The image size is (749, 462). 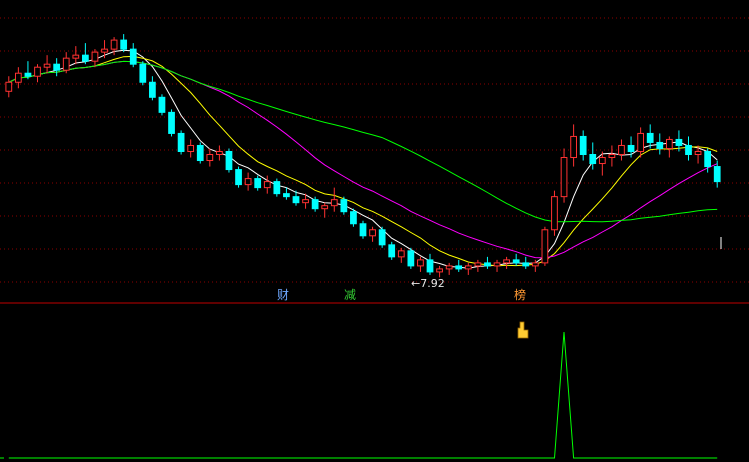 I want to click on low-price-label: ←7.92, so click(x=428, y=283).